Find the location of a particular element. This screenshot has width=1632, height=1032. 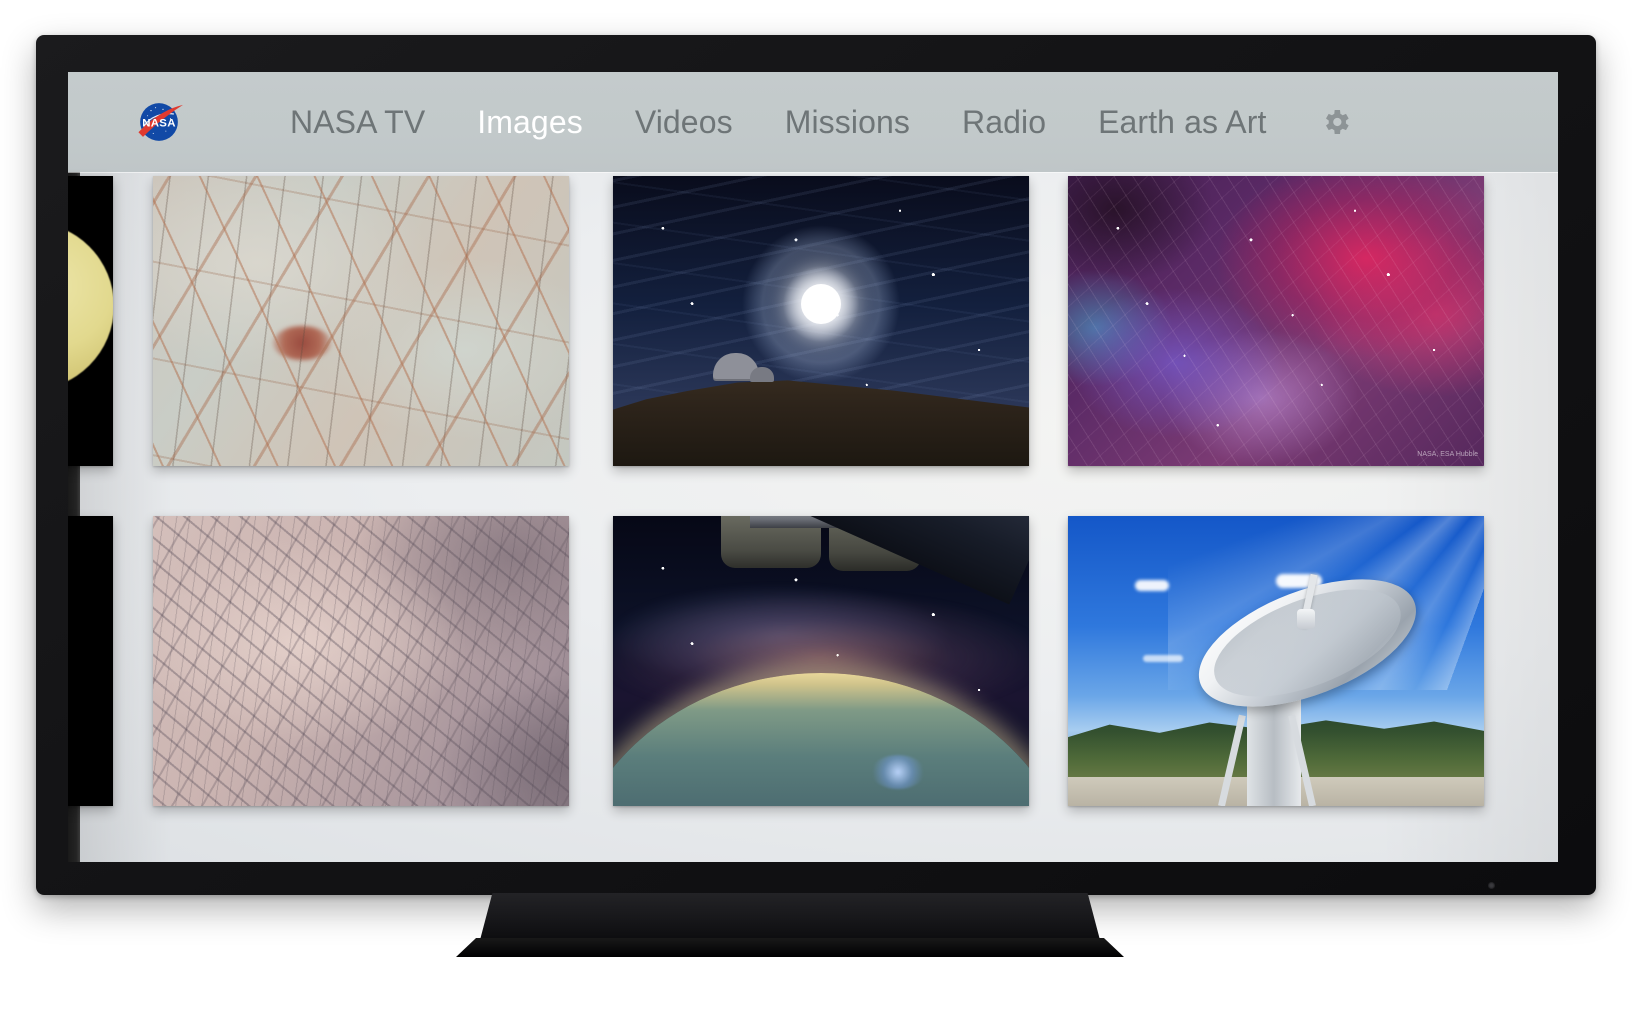

terrain-artwork is located at coordinates (361, 661).